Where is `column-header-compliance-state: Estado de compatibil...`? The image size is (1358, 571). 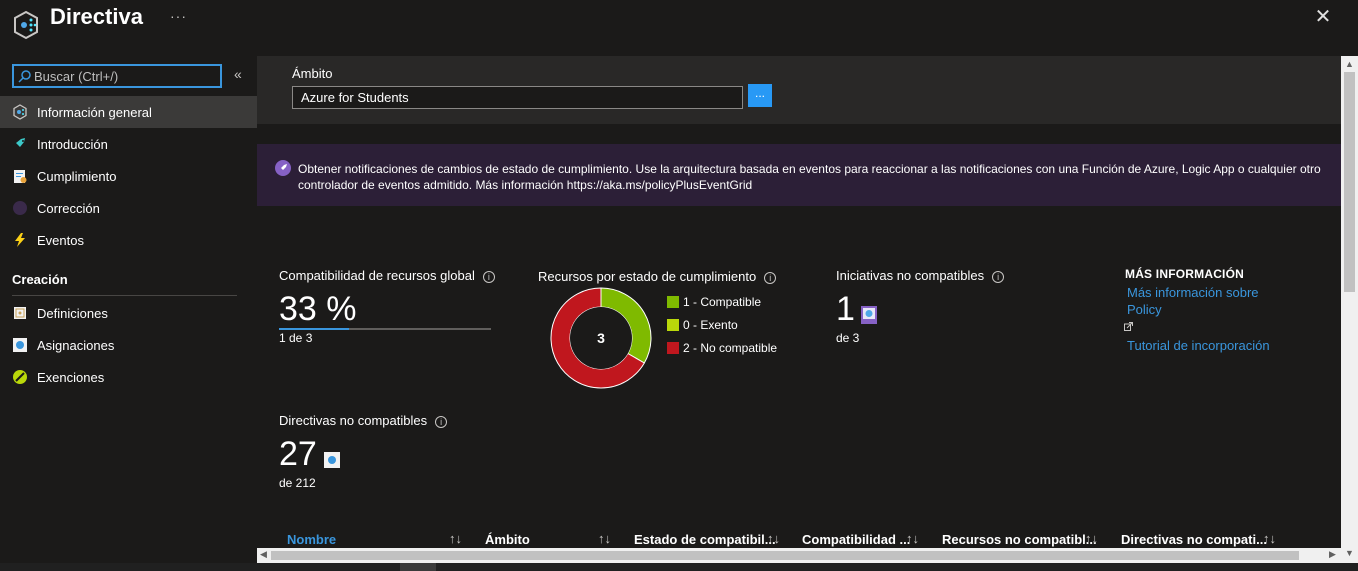 column-header-compliance-state: Estado de compatibil... is located at coordinates (705, 539).